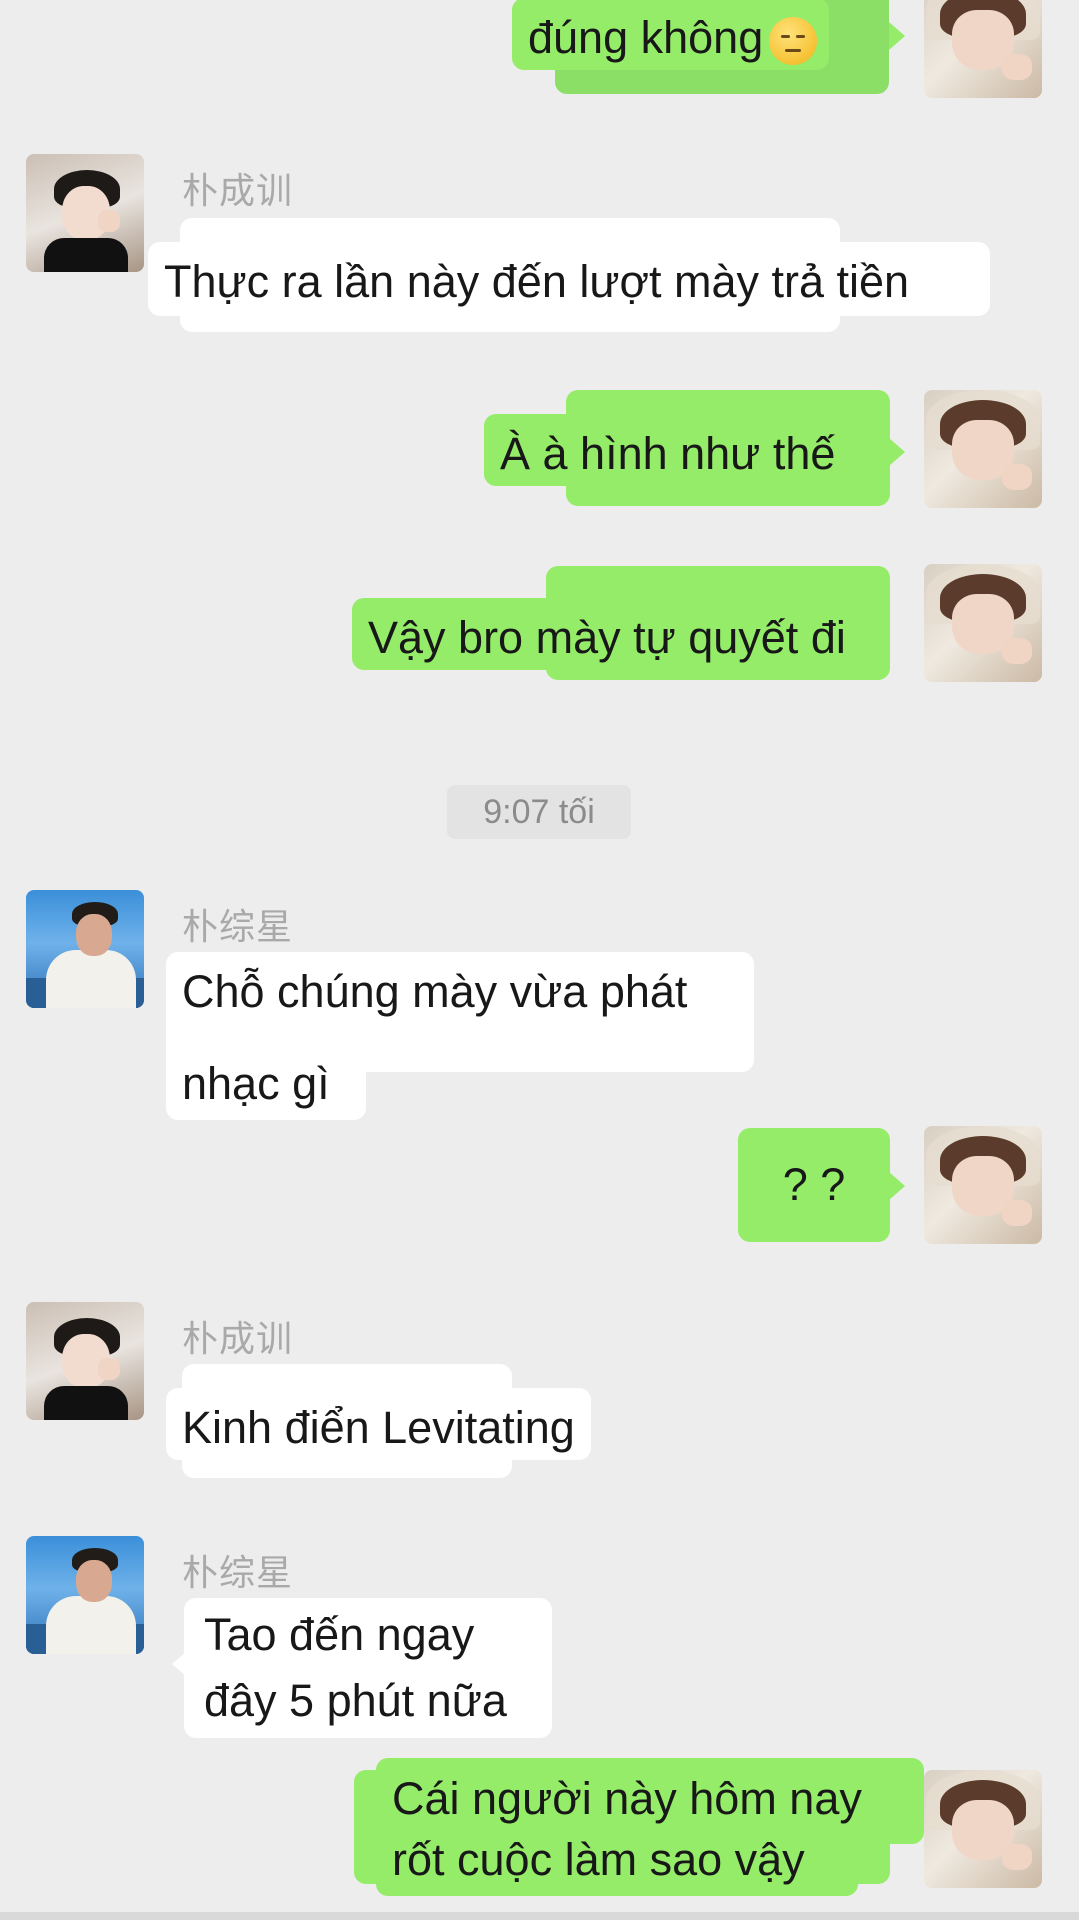 This screenshot has width=1079, height=1920. I want to click on timestamp: 9:07 tối, so click(539, 812).